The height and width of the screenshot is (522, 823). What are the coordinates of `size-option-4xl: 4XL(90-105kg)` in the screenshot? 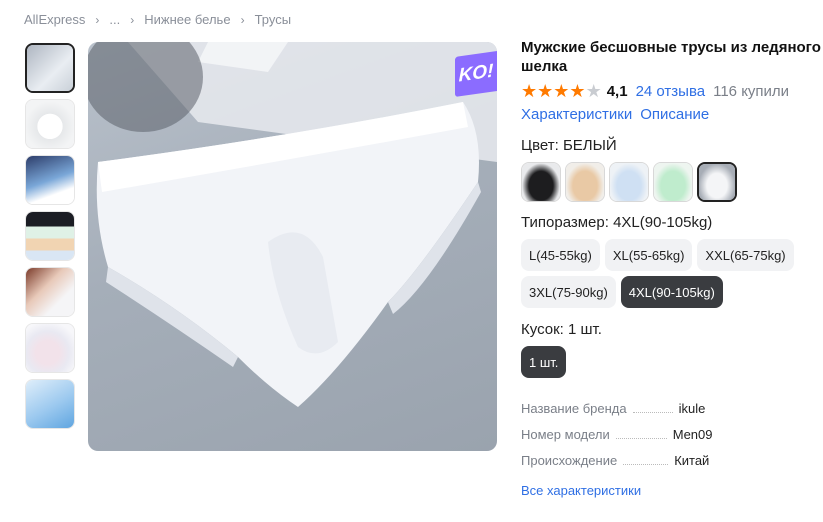 It's located at (671, 292).